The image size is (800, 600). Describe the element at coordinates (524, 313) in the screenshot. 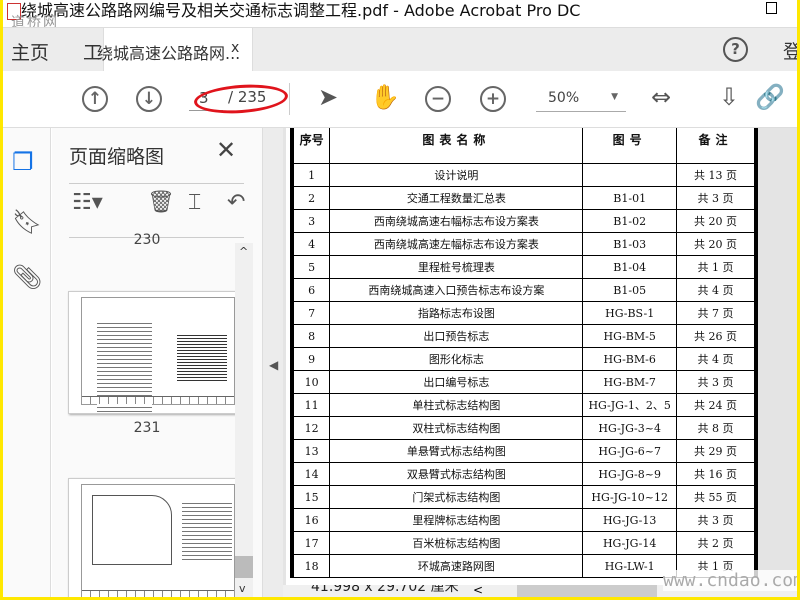

I see `table-row: 7 指路标志布设图 HG-BS-1 共 7 页` at that location.